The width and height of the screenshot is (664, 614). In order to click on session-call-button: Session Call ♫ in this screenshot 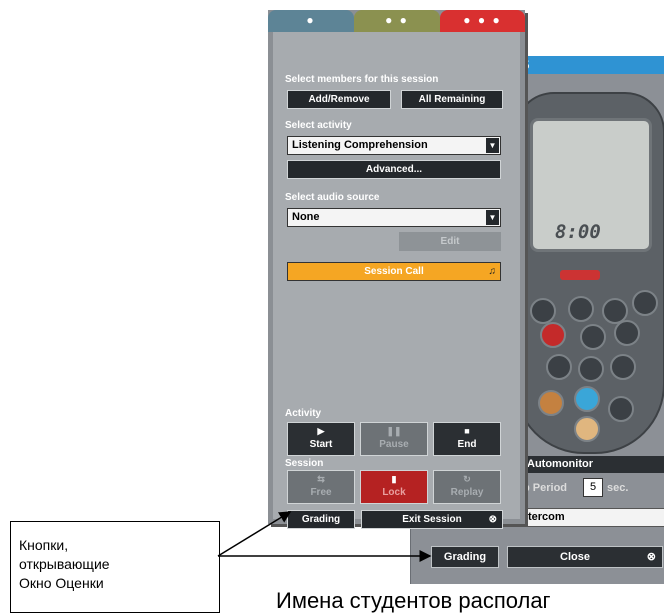, I will do `click(394, 271)`.